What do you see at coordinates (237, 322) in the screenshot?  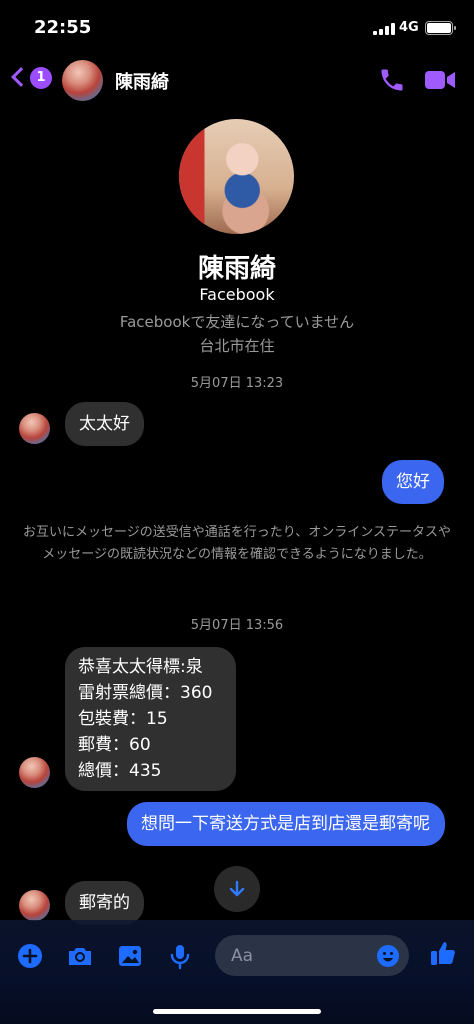 I see `friend-status: Facebookで友達になっていません` at bounding box center [237, 322].